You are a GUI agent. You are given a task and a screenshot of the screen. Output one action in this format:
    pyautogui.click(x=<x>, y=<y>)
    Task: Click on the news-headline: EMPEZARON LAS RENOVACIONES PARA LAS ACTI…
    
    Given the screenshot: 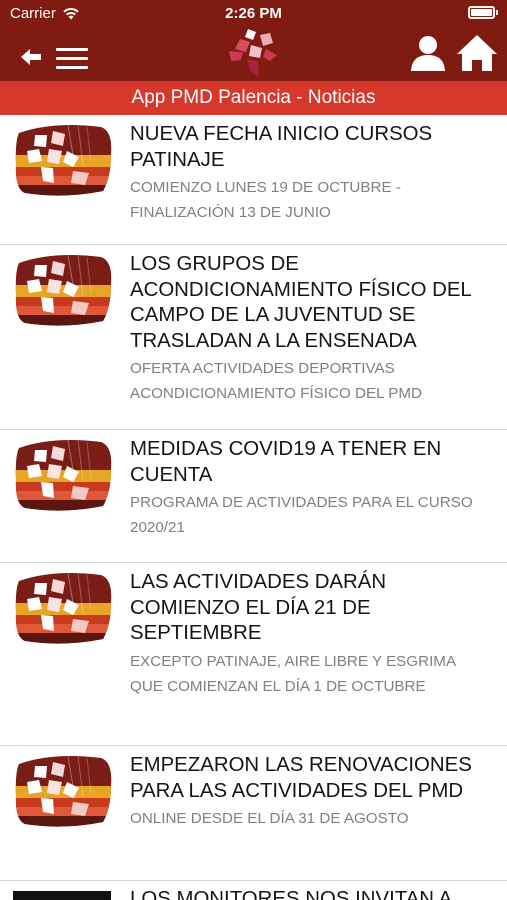 What is the action you would take?
    pyautogui.click(x=301, y=778)
    